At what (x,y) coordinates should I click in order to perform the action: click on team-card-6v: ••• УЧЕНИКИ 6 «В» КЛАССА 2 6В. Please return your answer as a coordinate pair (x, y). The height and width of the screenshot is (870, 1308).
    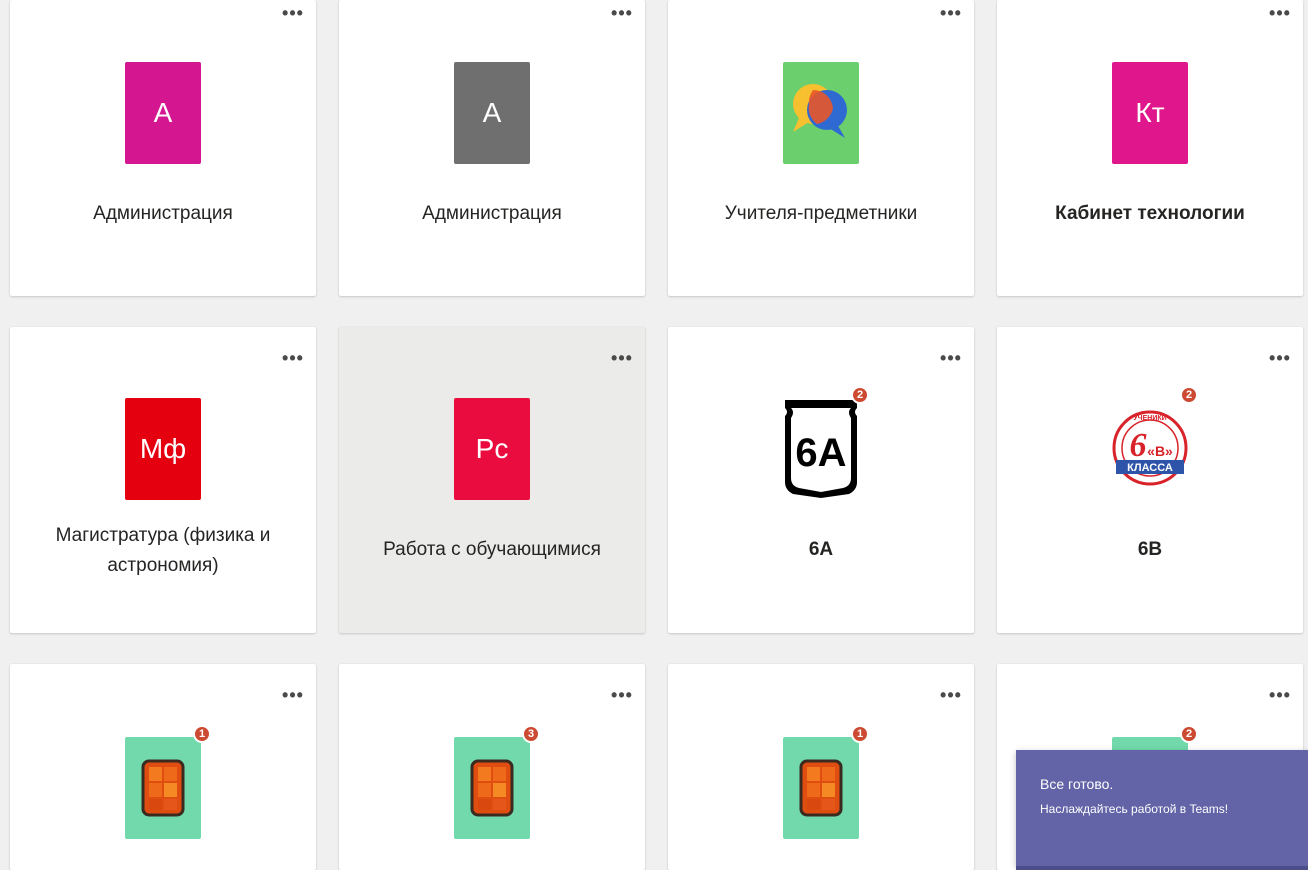
    Looking at the image, I should click on (1150, 480).